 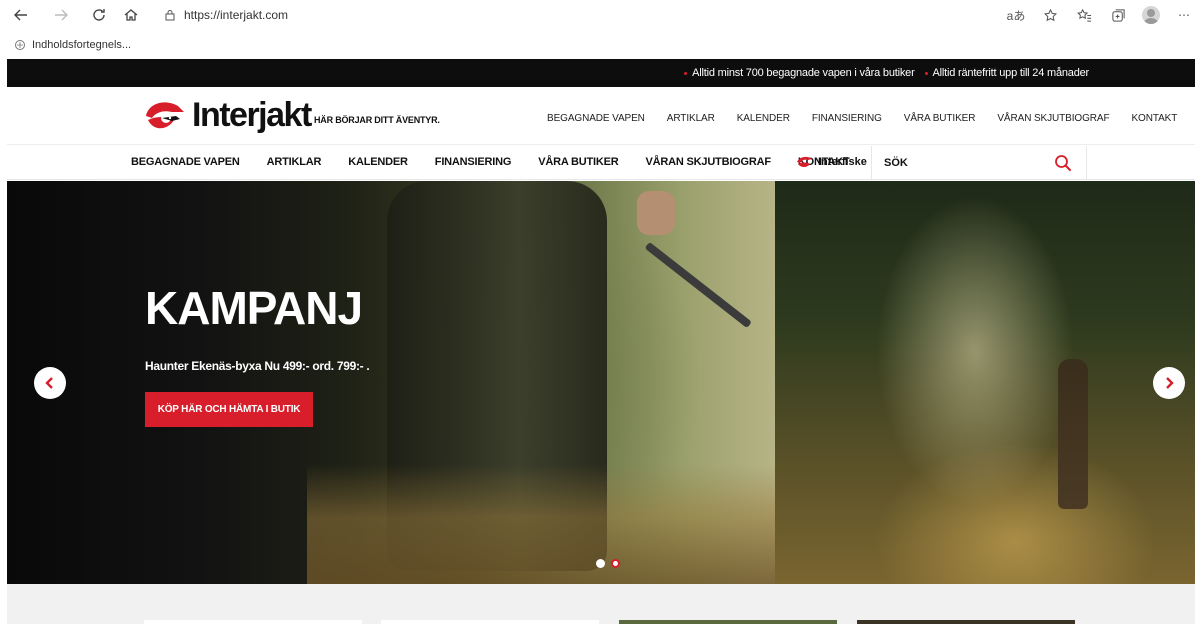 I want to click on chevron-right-icon, so click(x=1170, y=383).